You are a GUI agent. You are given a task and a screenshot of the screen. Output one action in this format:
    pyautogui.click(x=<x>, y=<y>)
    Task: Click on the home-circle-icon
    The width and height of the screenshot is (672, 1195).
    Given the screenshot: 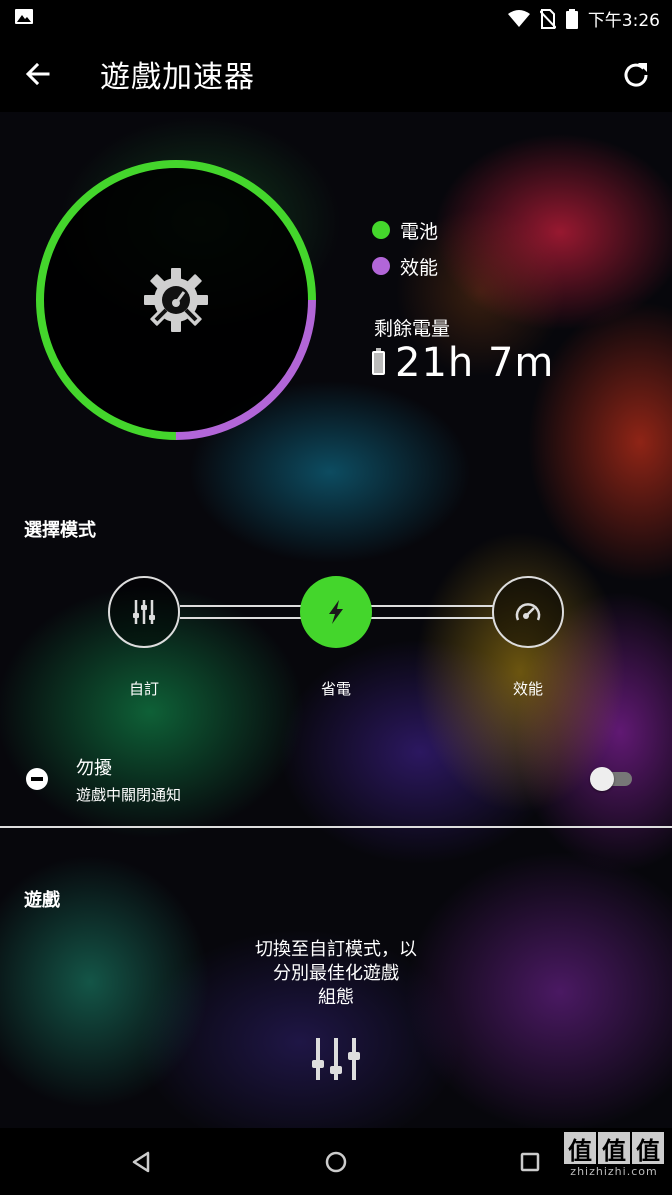 What is the action you would take?
    pyautogui.click(x=336, y=1162)
    